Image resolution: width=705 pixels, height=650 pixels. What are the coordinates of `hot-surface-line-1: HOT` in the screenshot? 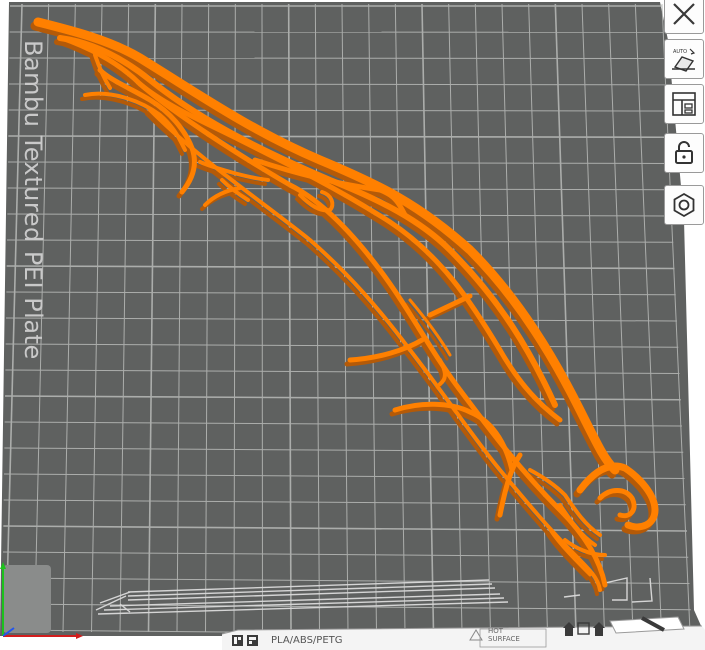 It's located at (496, 631).